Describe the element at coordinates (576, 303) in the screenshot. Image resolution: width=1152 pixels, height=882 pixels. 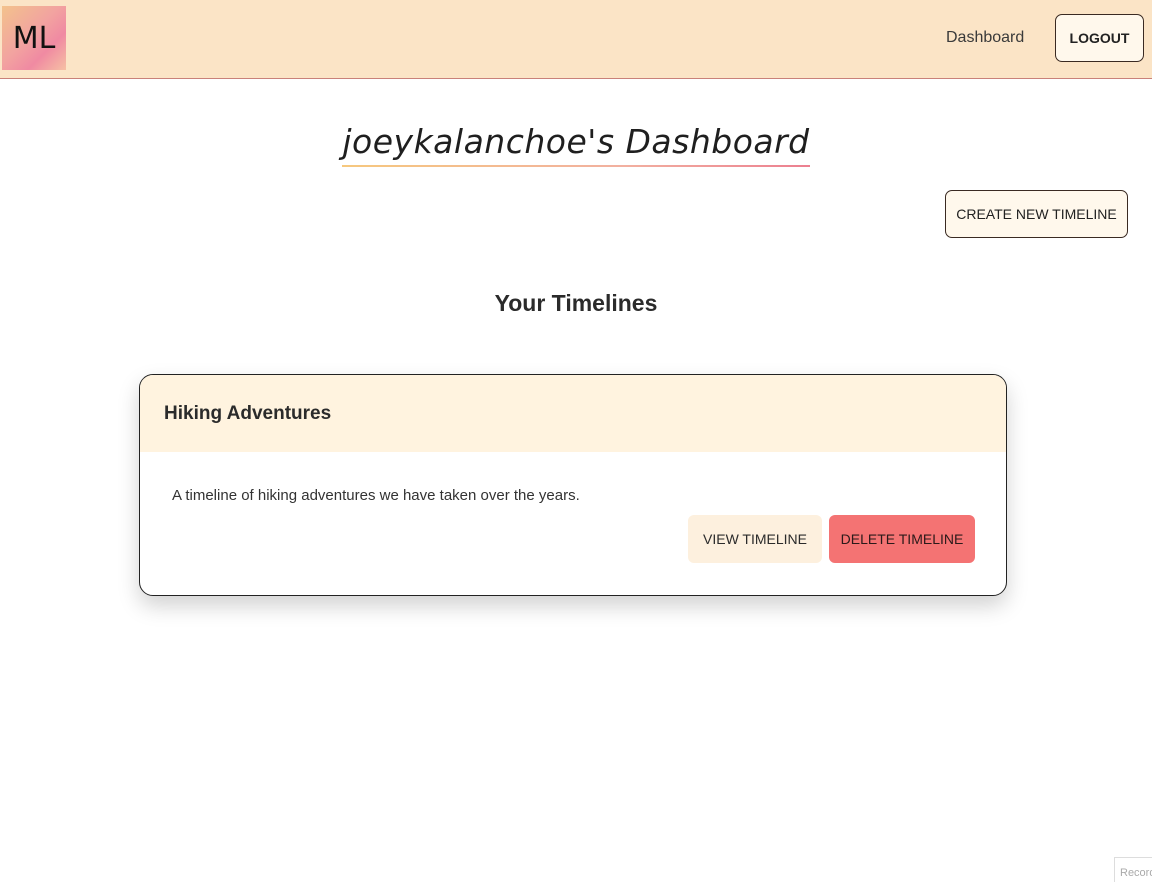
I see `section-heading: Your Timelines` at that location.